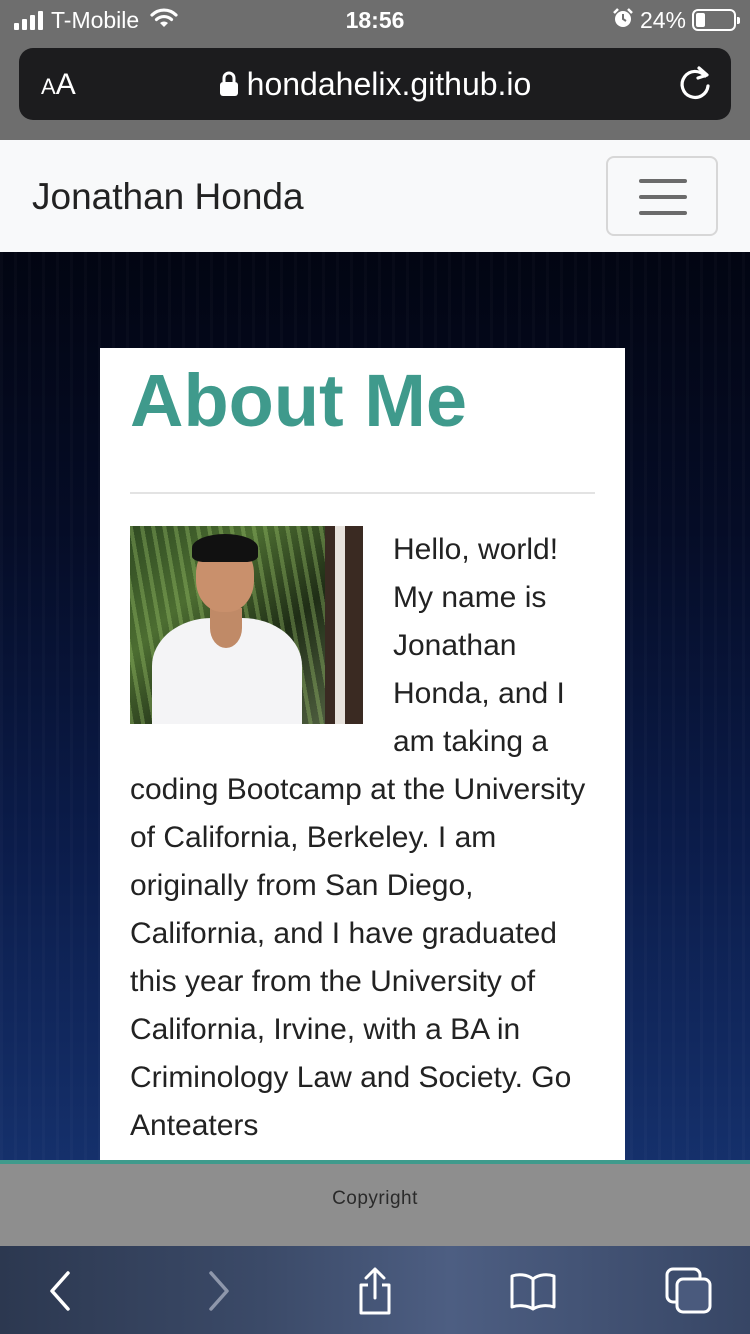  What do you see at coordinates (695, 85) in the screenshot?
I see `reload-icon` at bounding box center [695, 85].